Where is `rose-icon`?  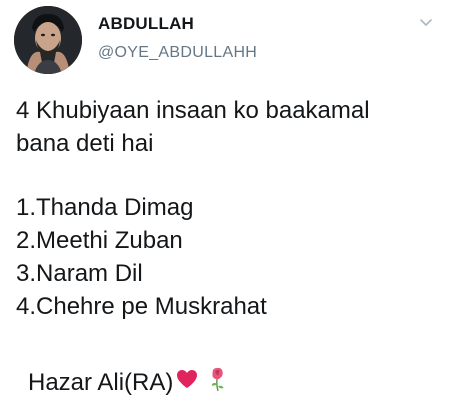 rose-icon is located at coordinates (218, 383).